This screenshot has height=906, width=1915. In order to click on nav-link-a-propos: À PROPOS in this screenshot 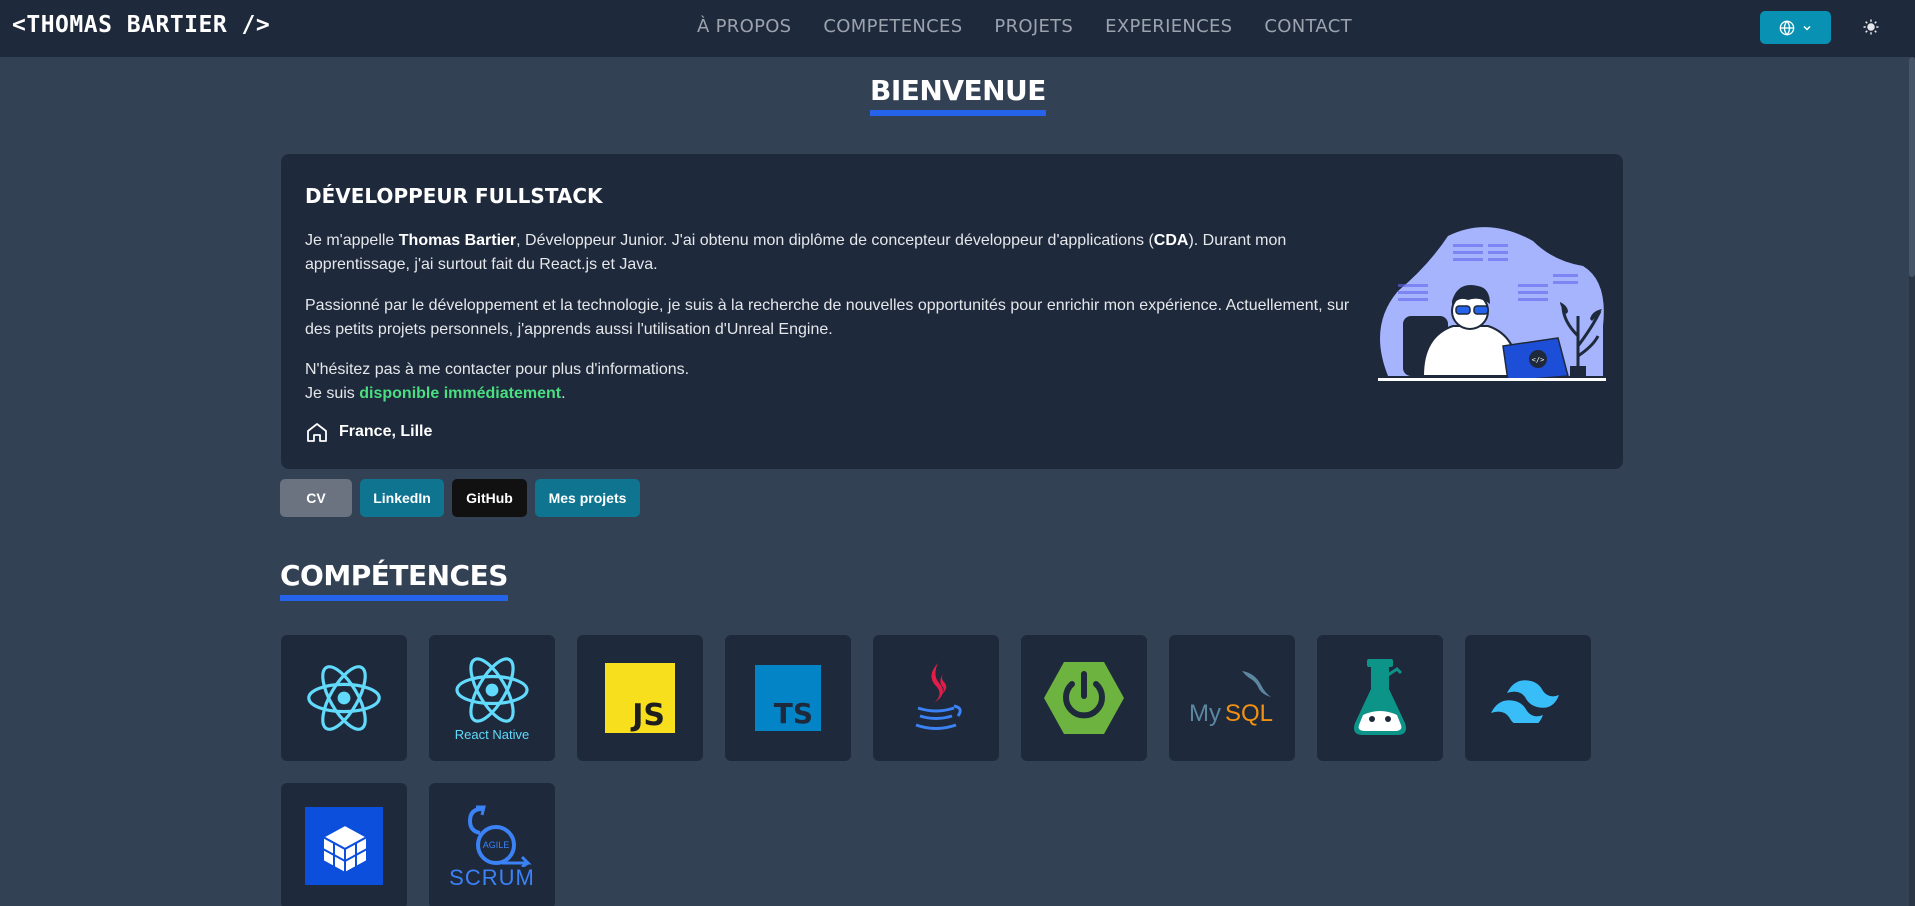, I will do `click(744, 26)`.